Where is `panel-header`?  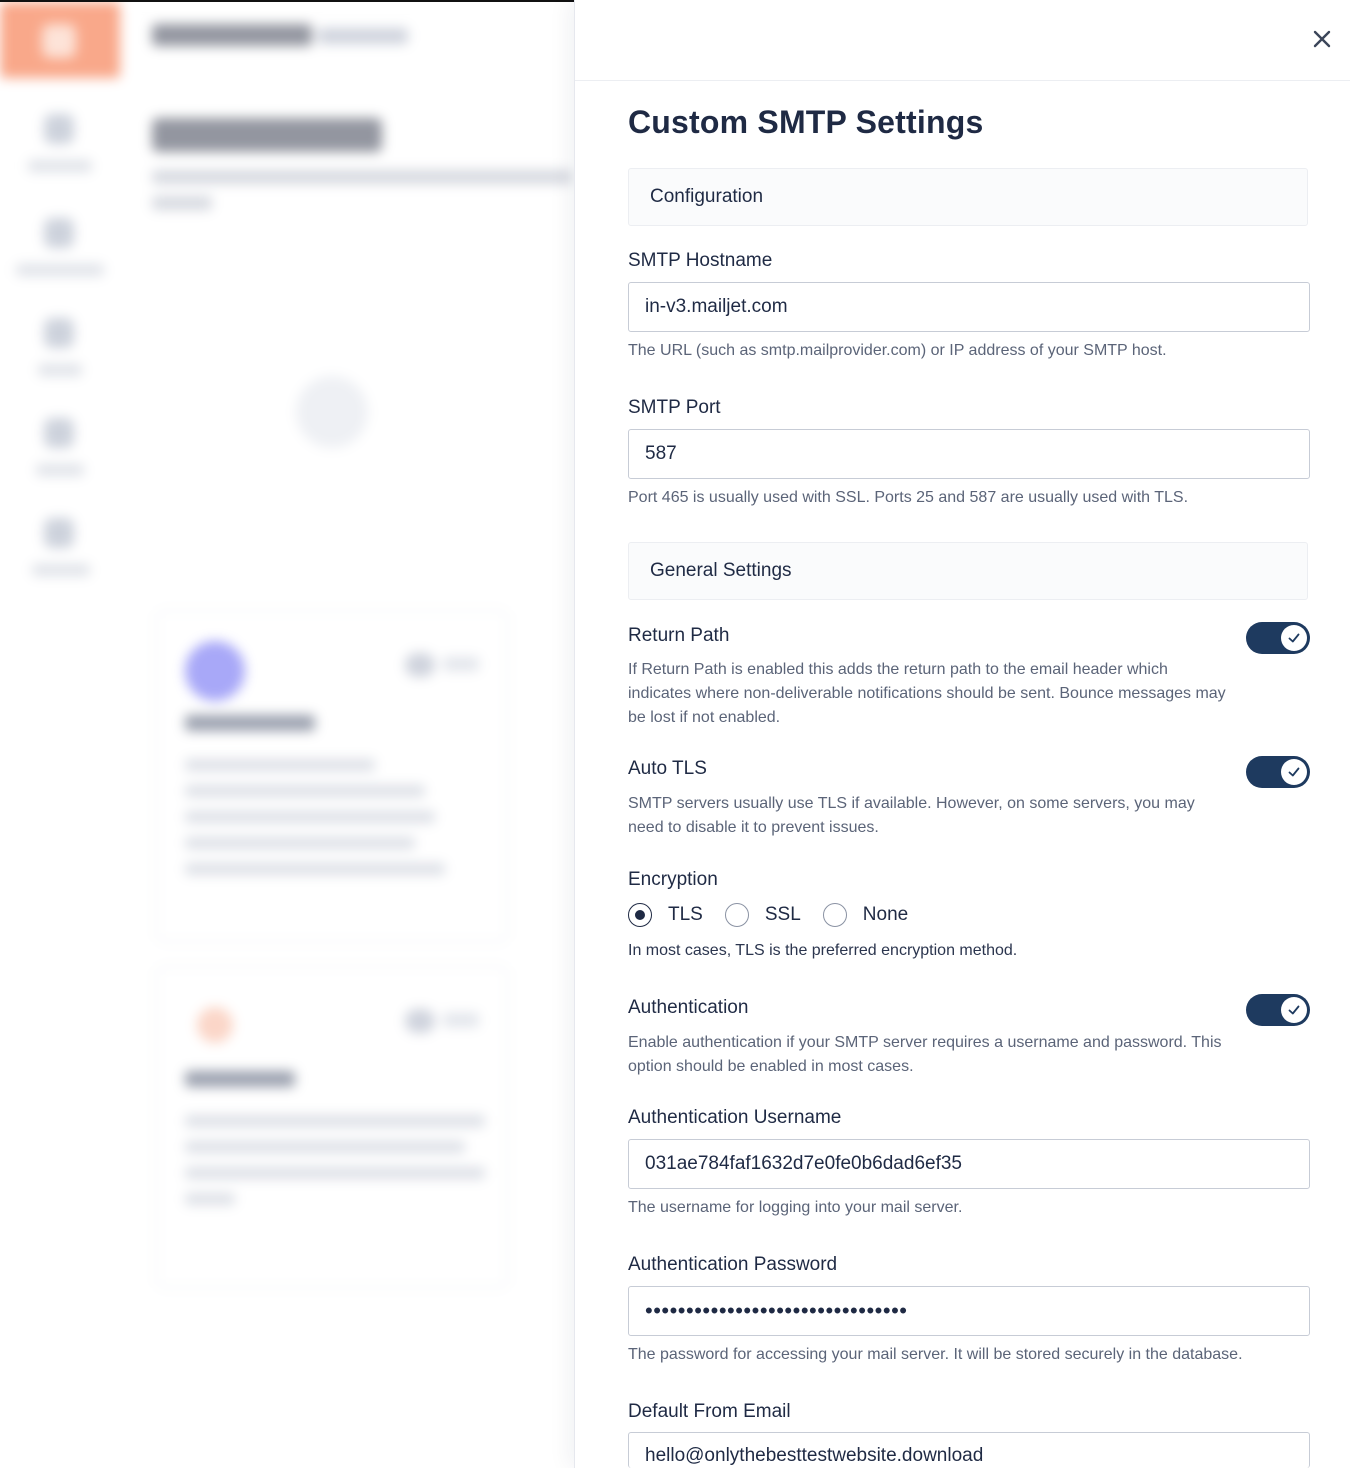
panel-header is located at coordinates (962, 40).